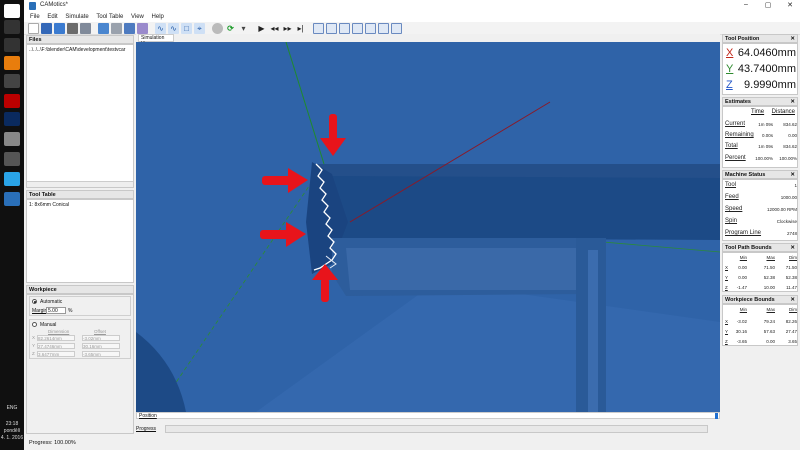 The height and width of the screenshot is (450, 800). Describe the element at coordinates (12, 431) in the screenshot. I see `tray-day: pondělí` at that location.